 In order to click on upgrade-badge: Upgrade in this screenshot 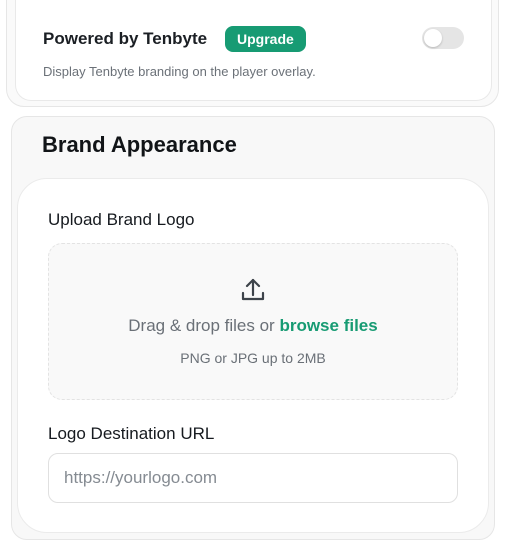, I will do `click(265, 39)`.